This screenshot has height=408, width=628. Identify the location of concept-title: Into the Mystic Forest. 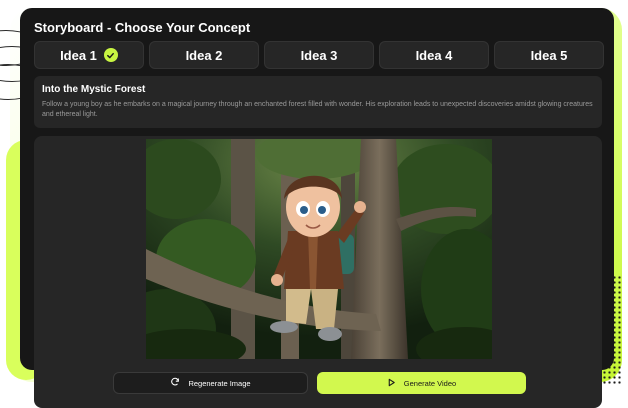
(94, 89).